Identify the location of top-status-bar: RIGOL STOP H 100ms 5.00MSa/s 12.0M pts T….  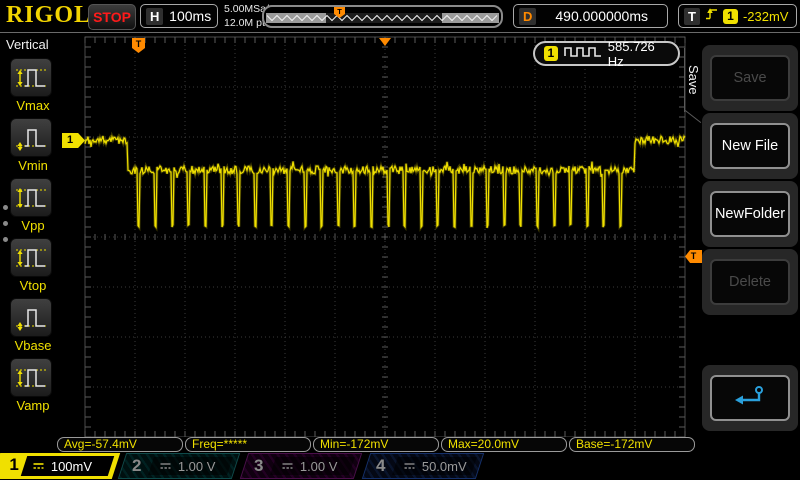
(400, 16).